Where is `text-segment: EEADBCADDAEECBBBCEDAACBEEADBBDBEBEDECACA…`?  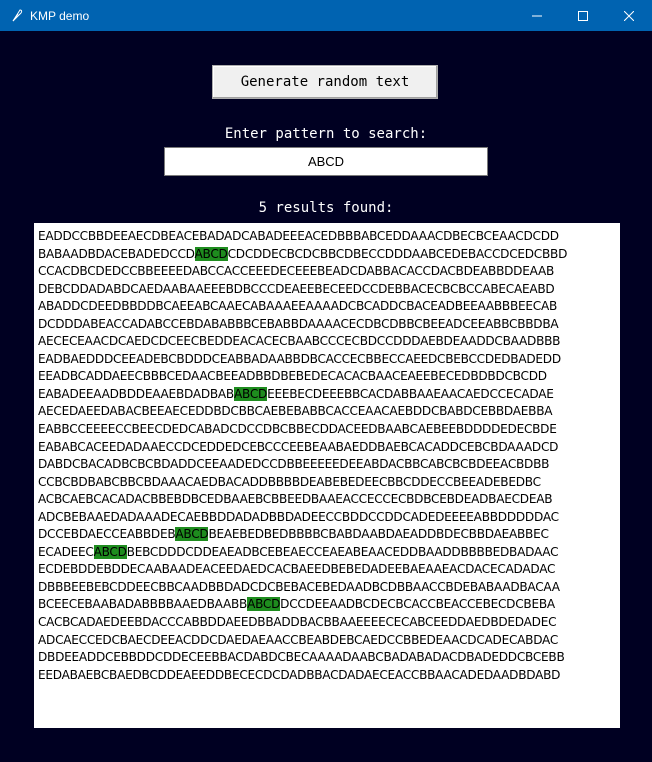
text-segment: EEADBCADDAEECBBBCEDAACBEEADBBDBEBEDECACA… is located at coordinates (292, 376).